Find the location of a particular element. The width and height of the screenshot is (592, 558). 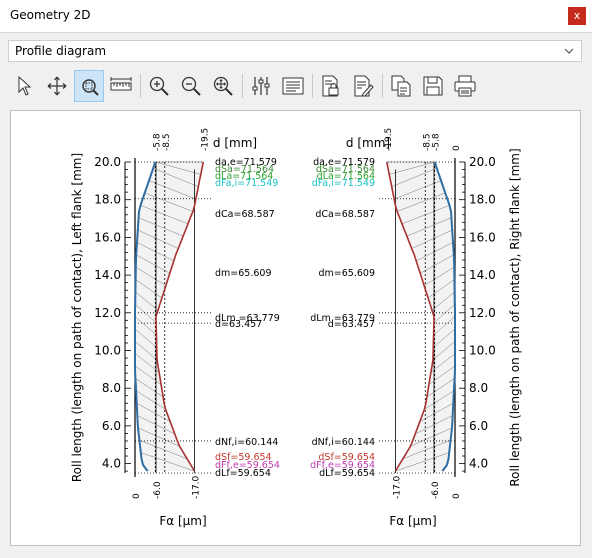

pan-tool-button is located at coordinates (57, 86).